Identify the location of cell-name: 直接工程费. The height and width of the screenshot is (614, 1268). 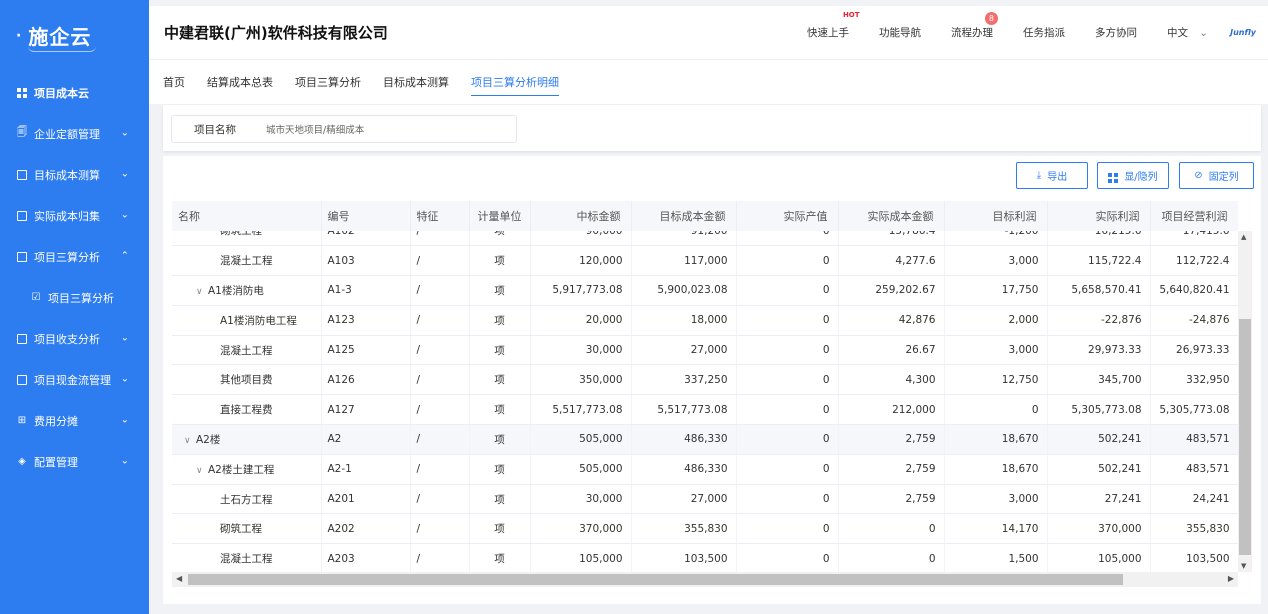
(247, 410).